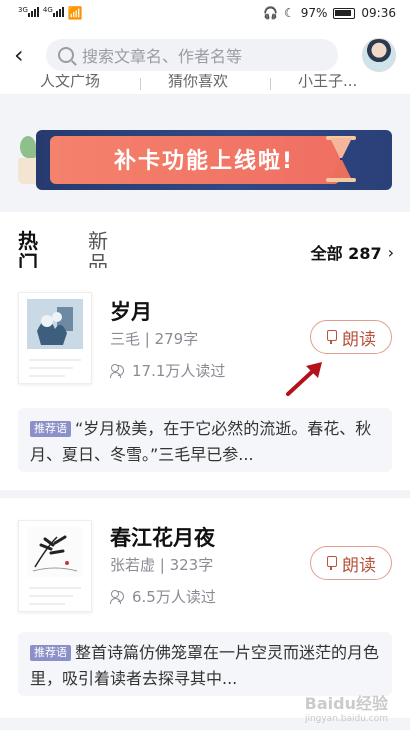  I want to click on promo-banner: 补卡功能上线啦!, so click(214, 160).